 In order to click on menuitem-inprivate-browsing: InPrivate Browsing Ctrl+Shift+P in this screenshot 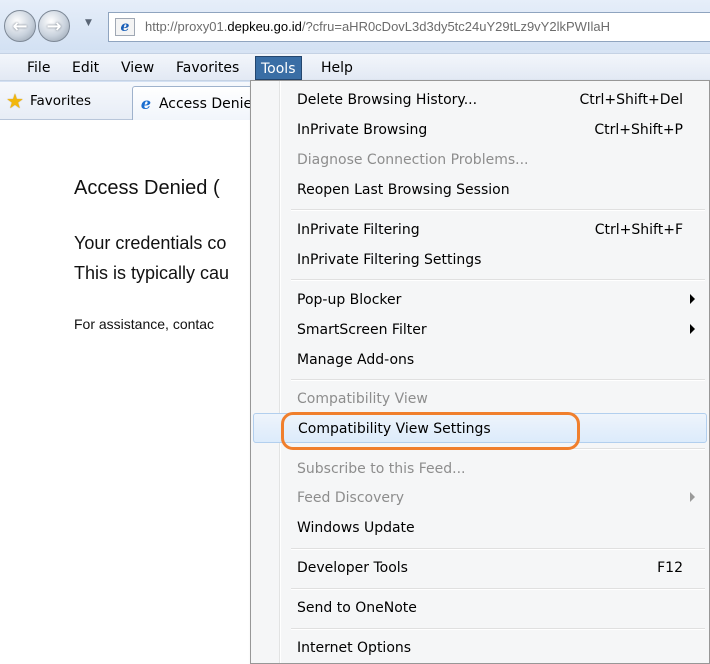, I will do `click(480, 130)`.